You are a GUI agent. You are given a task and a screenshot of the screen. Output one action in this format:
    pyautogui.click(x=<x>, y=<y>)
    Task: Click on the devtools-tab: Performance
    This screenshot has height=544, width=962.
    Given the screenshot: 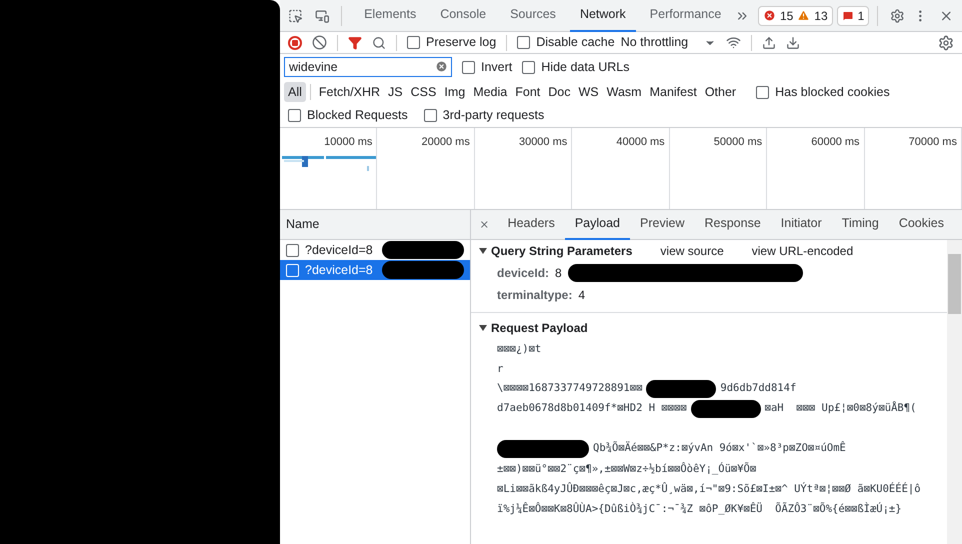 What is the action you would take?
    pyautogui.click(x=686, y=16)
    